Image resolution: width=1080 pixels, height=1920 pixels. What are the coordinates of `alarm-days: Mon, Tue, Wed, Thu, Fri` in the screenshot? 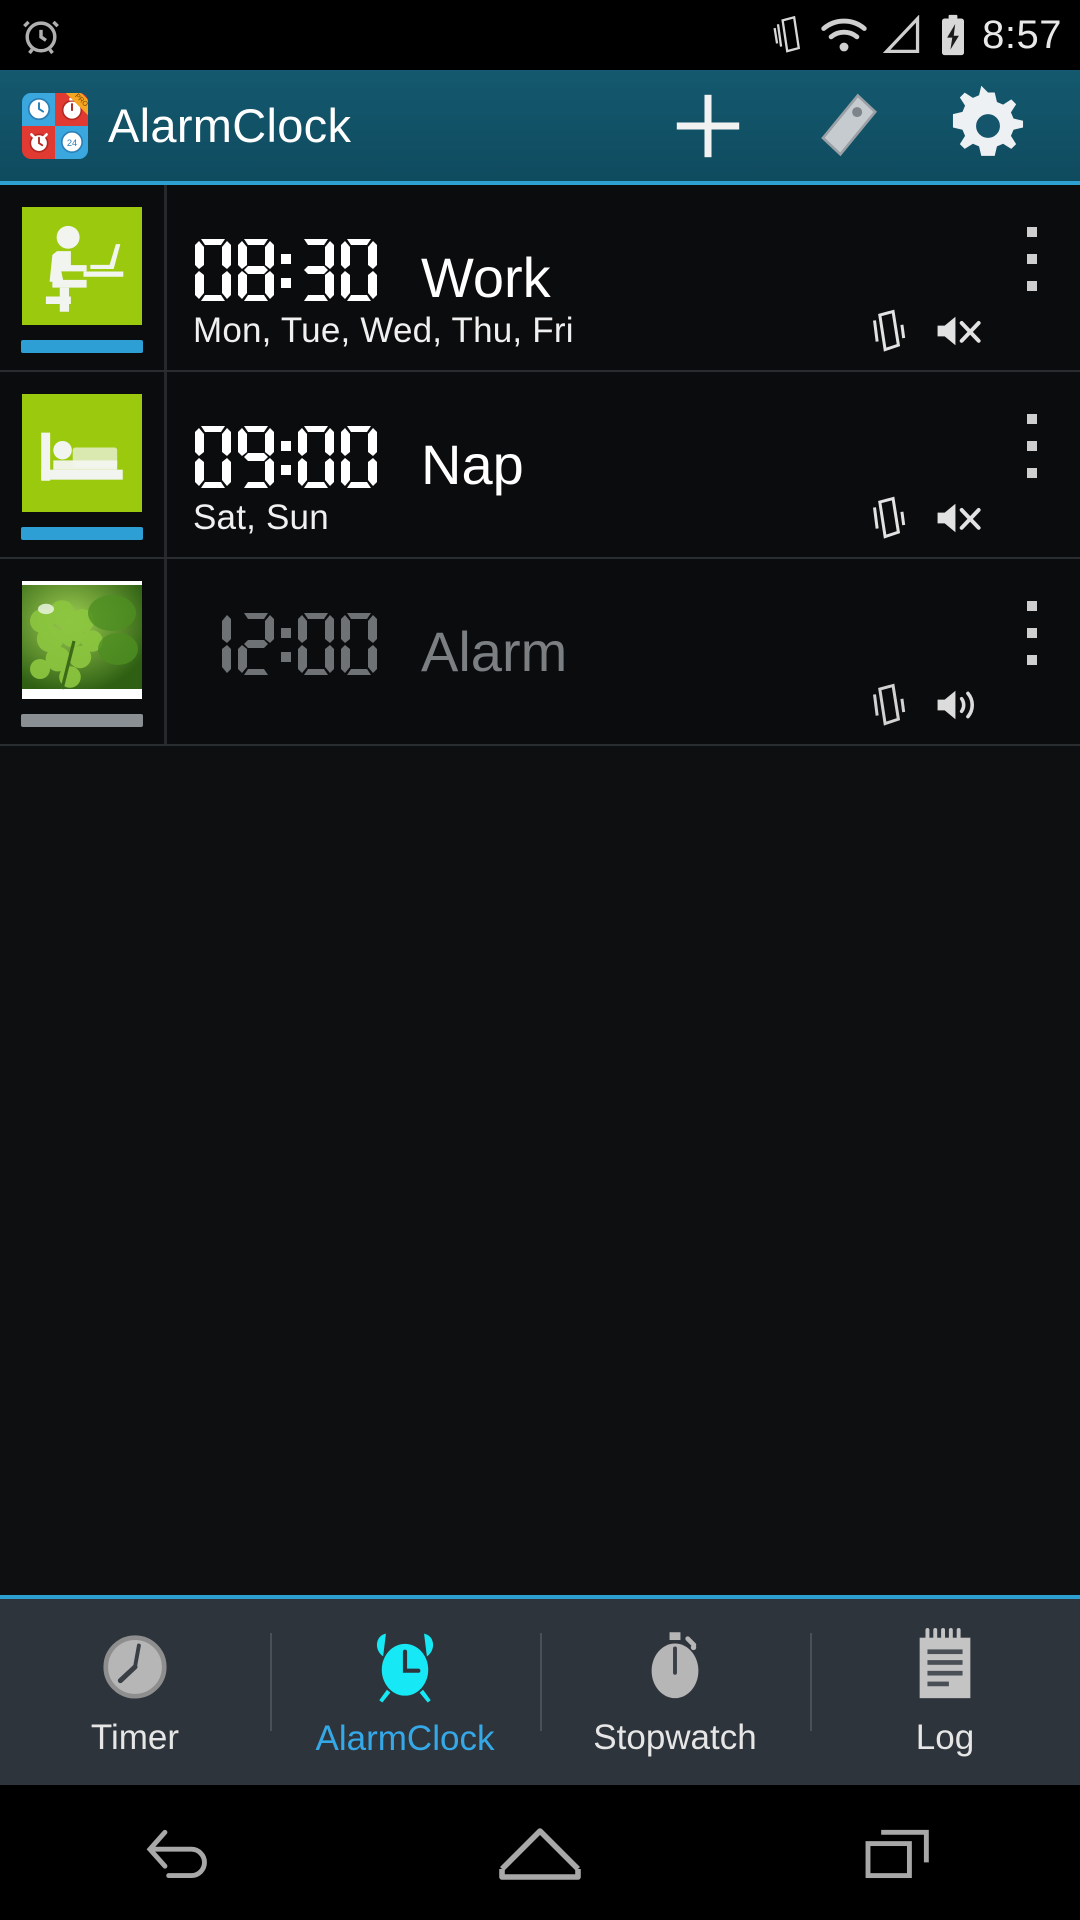 It's located at (383, 330).